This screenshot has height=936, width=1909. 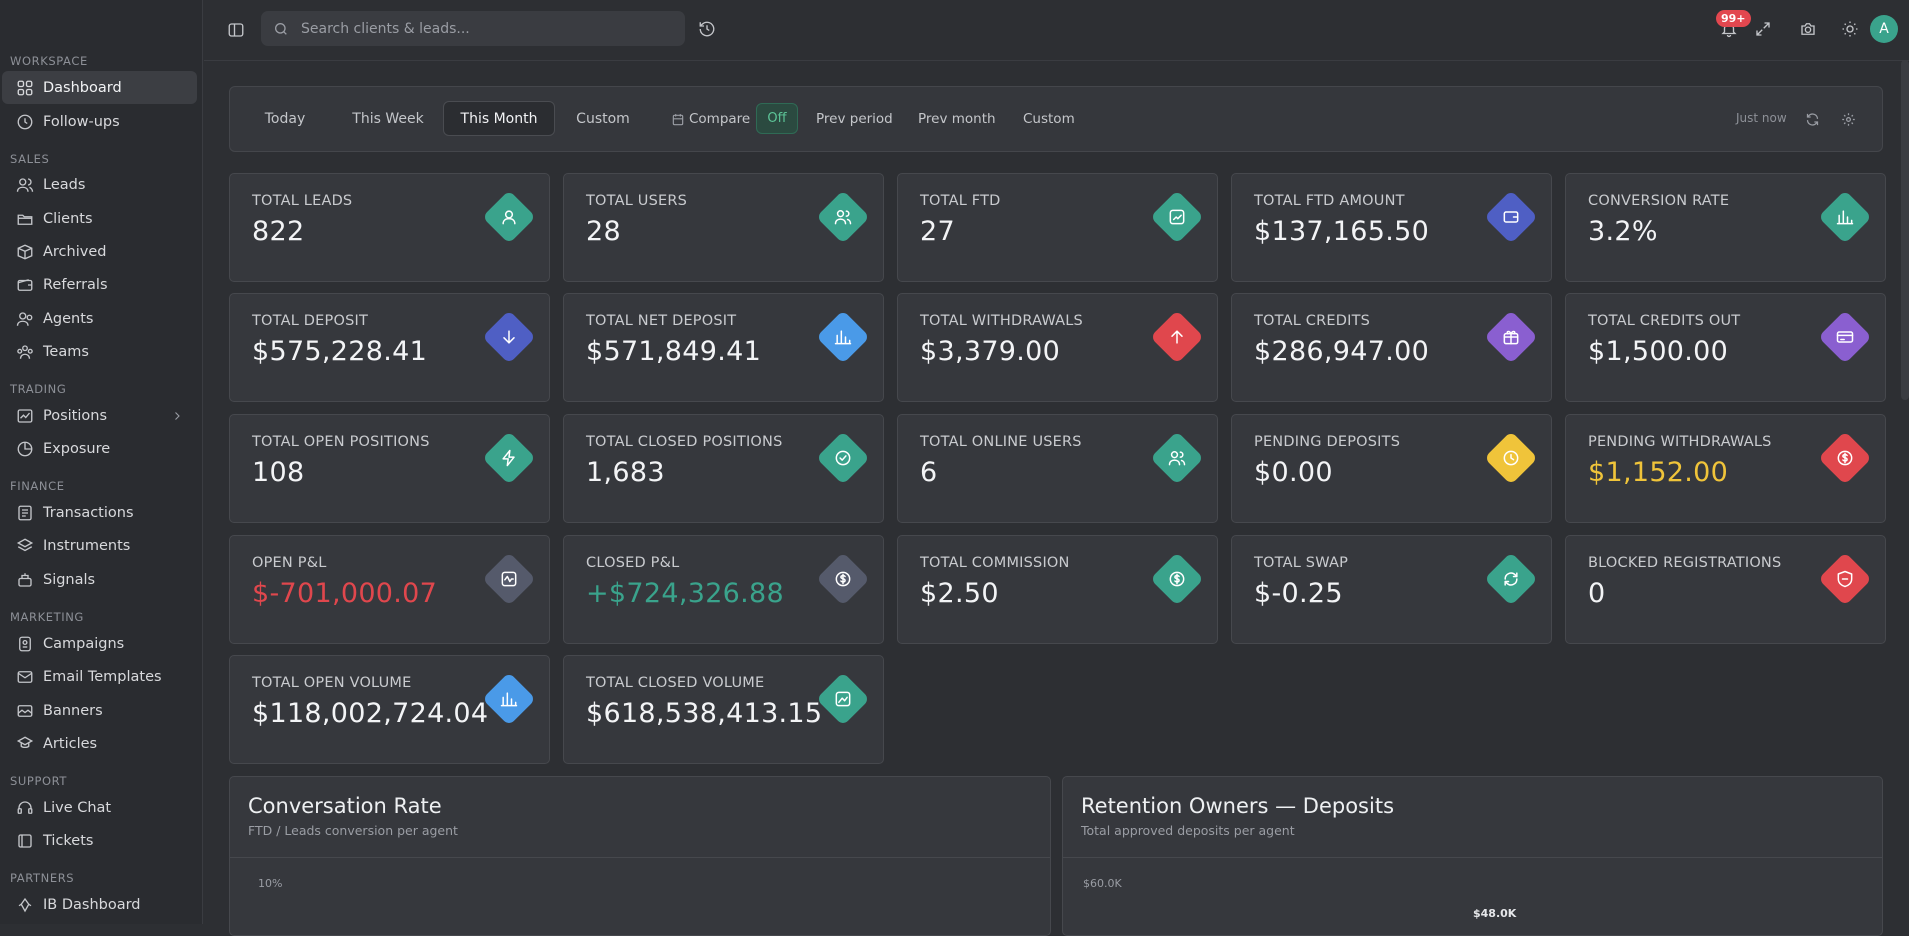 What do you see at coordinates (99, 676) in the screenshot?
I see `sidebar-item-email-templates: Email Templates` at bounding box center [99, 676].